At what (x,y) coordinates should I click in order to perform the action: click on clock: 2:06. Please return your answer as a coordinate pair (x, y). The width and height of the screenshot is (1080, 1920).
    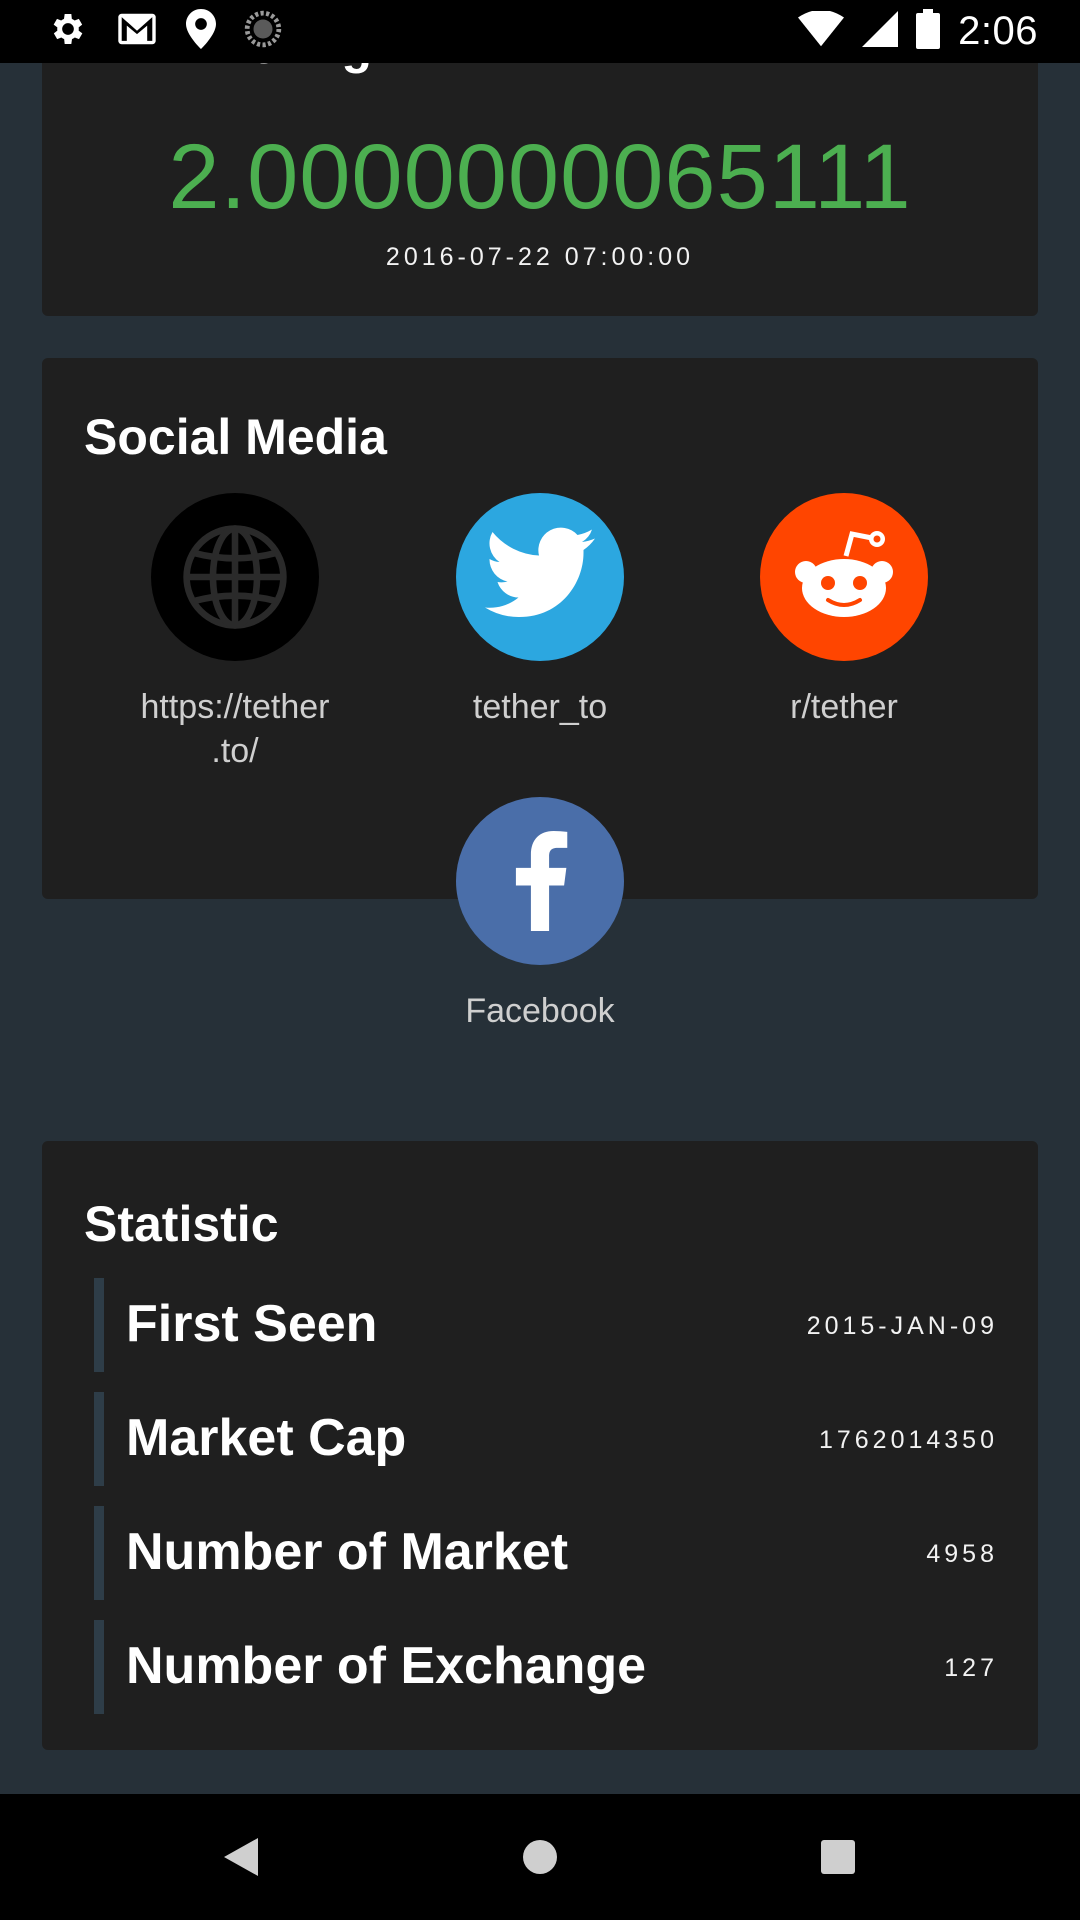
    Looking at the image, I should click on (998, 31).